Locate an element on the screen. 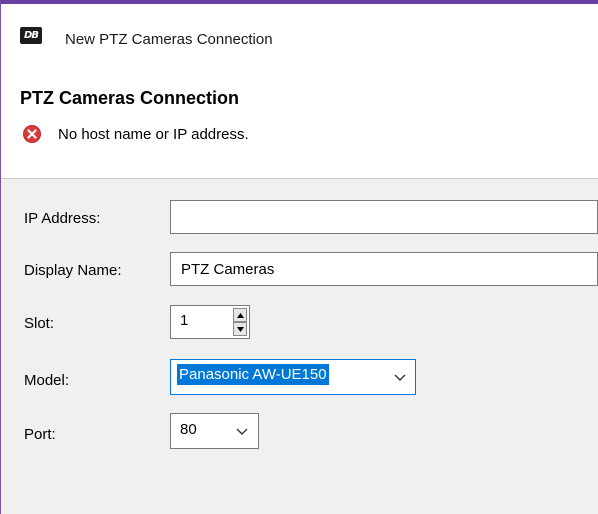 Image resolution: width=598 pixels, height=514 pixels. slot-decrement-button is located at coordinates (240, 329).